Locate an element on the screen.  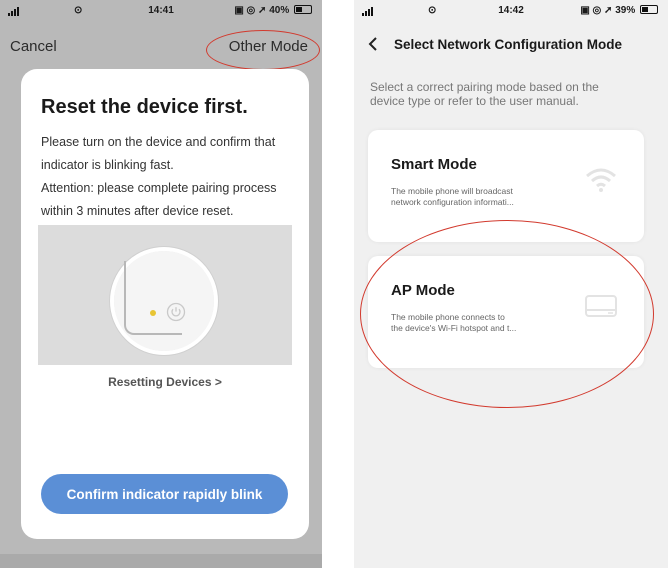
power-button-icon is located at coordinates (176, 312).